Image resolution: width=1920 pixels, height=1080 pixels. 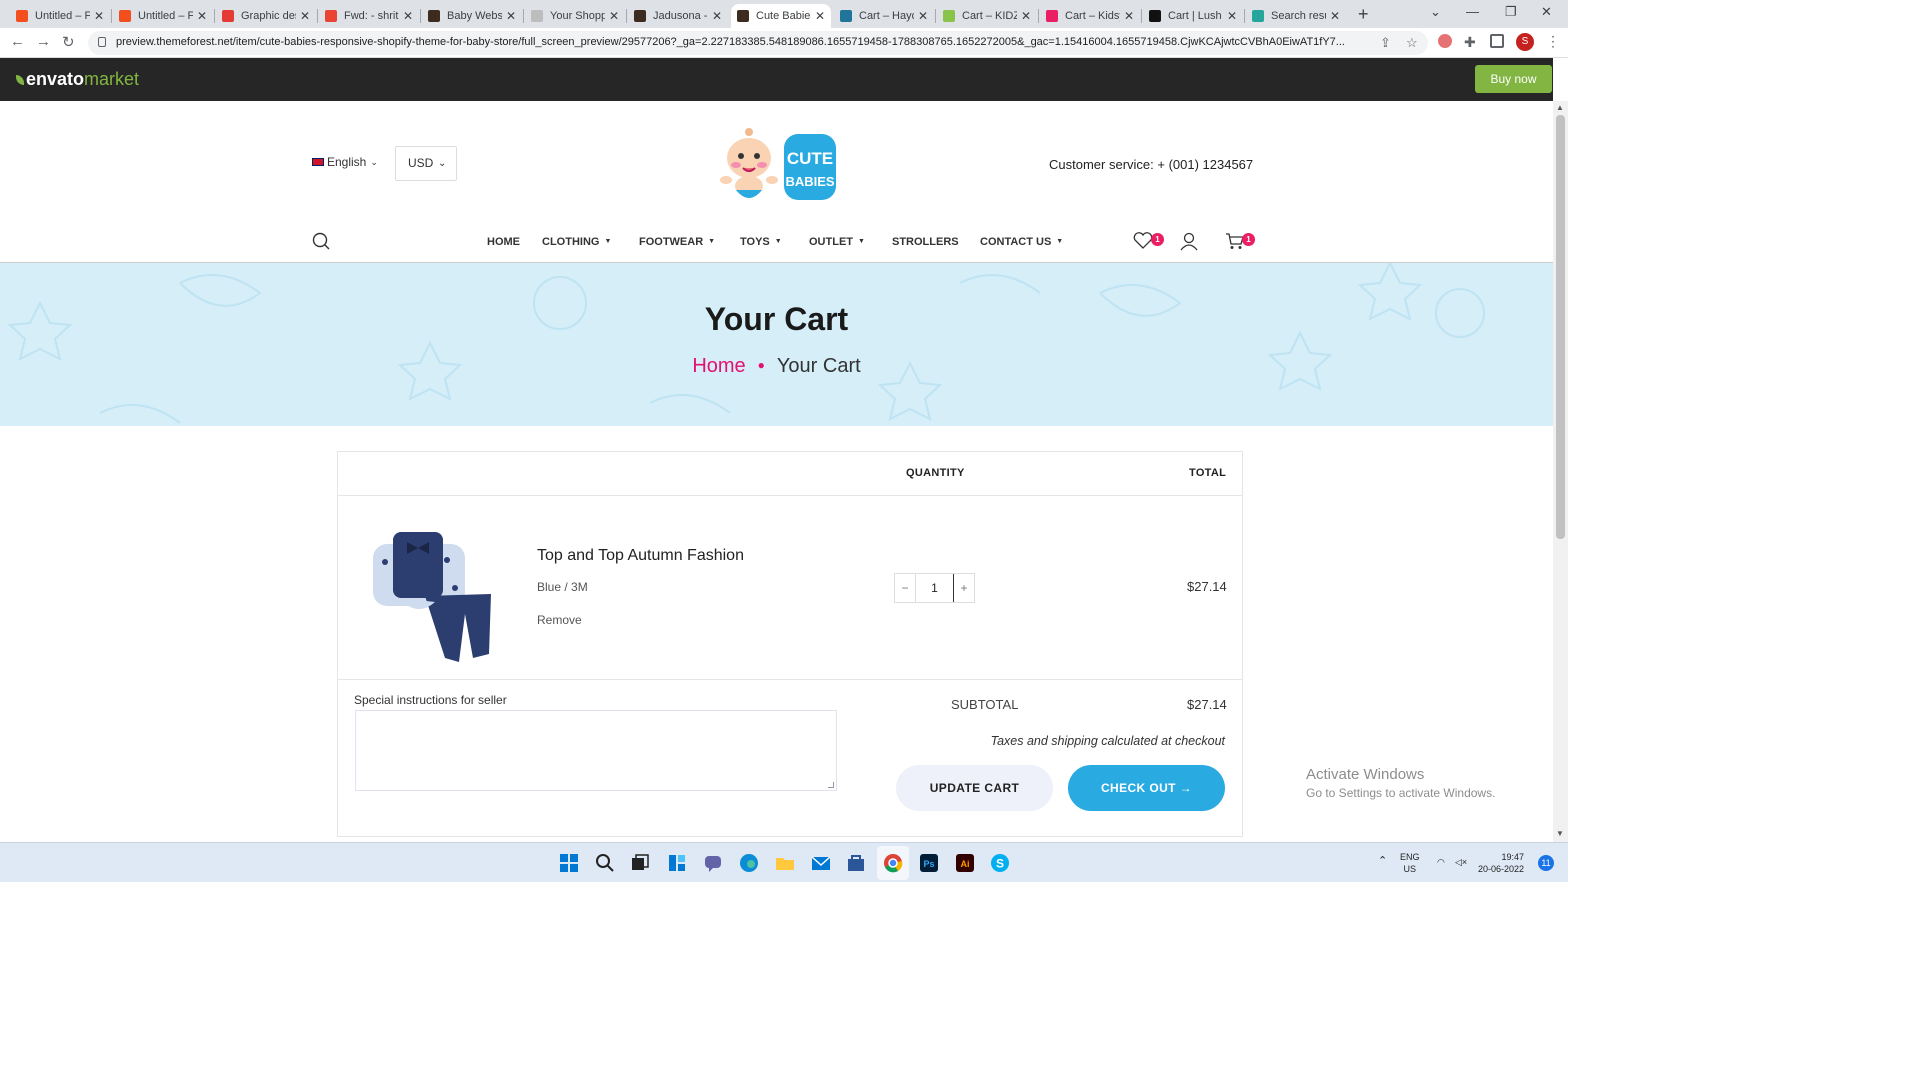 I want to click on browser-tab: Your Shopp ✕, so click(x=575, y=16).